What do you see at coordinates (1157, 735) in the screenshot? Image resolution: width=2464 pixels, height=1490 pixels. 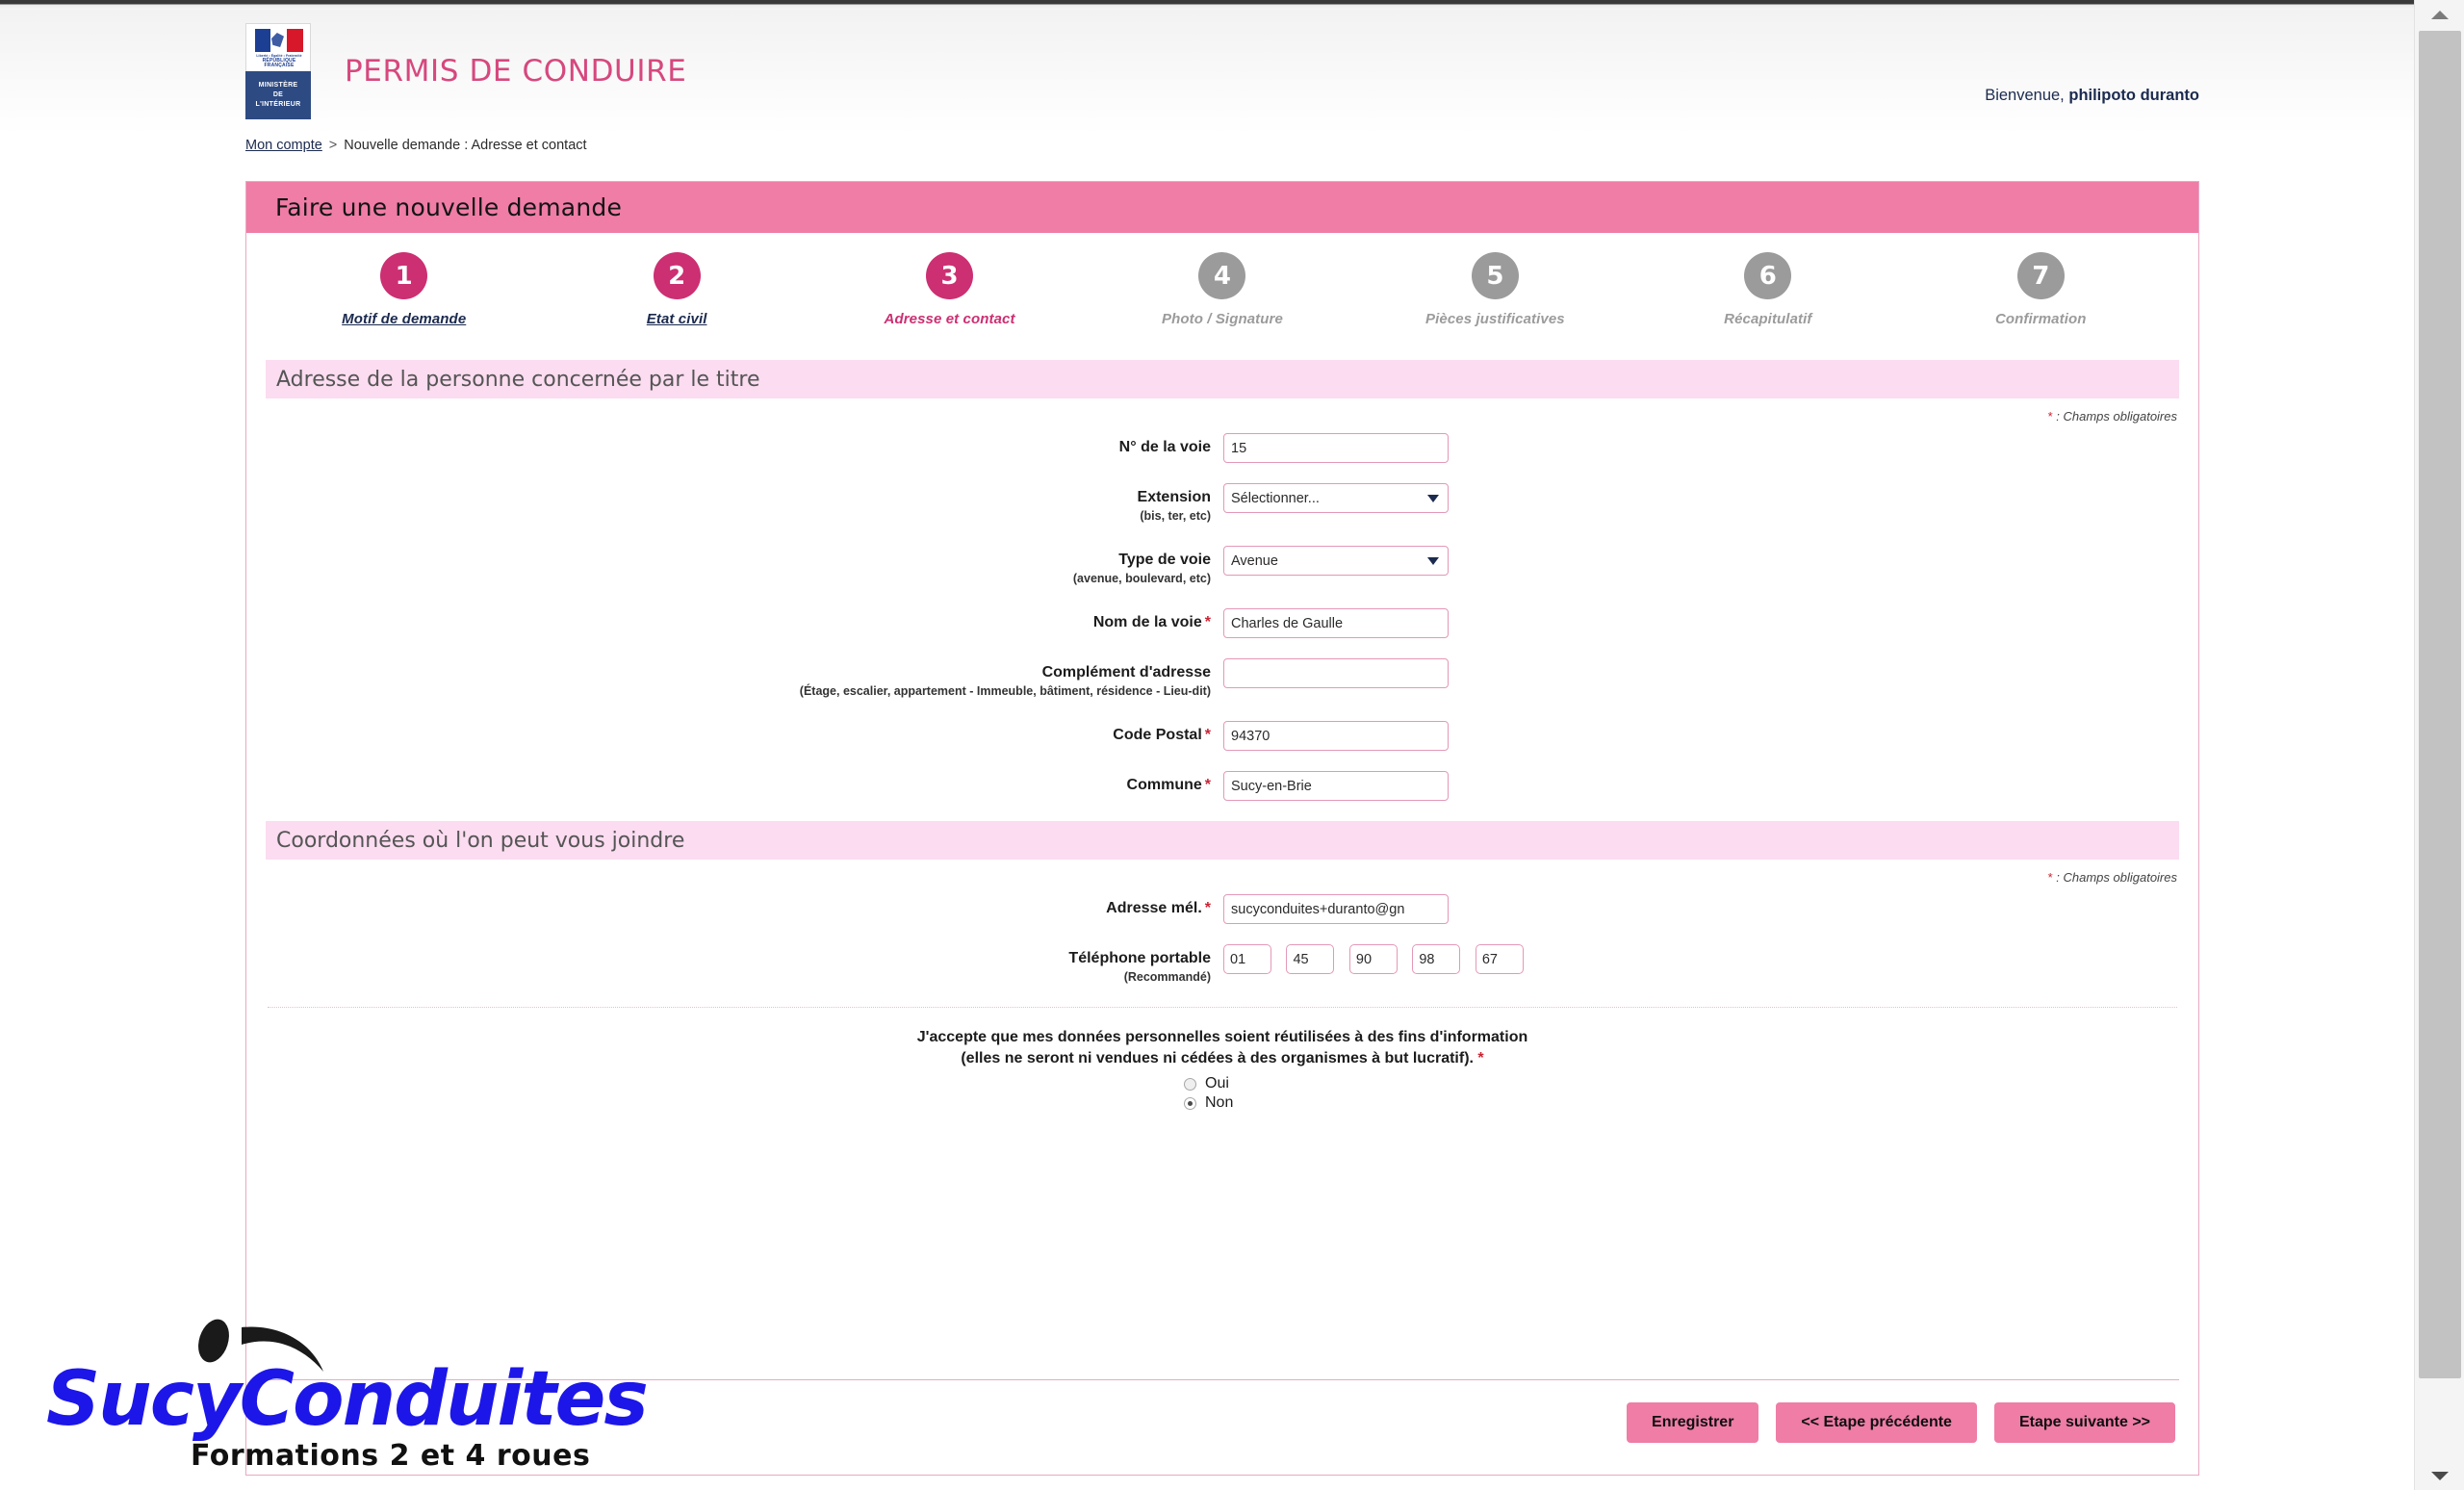 I see `label-text-postal-code: Code Postal` at bounding box center [1157, 735].